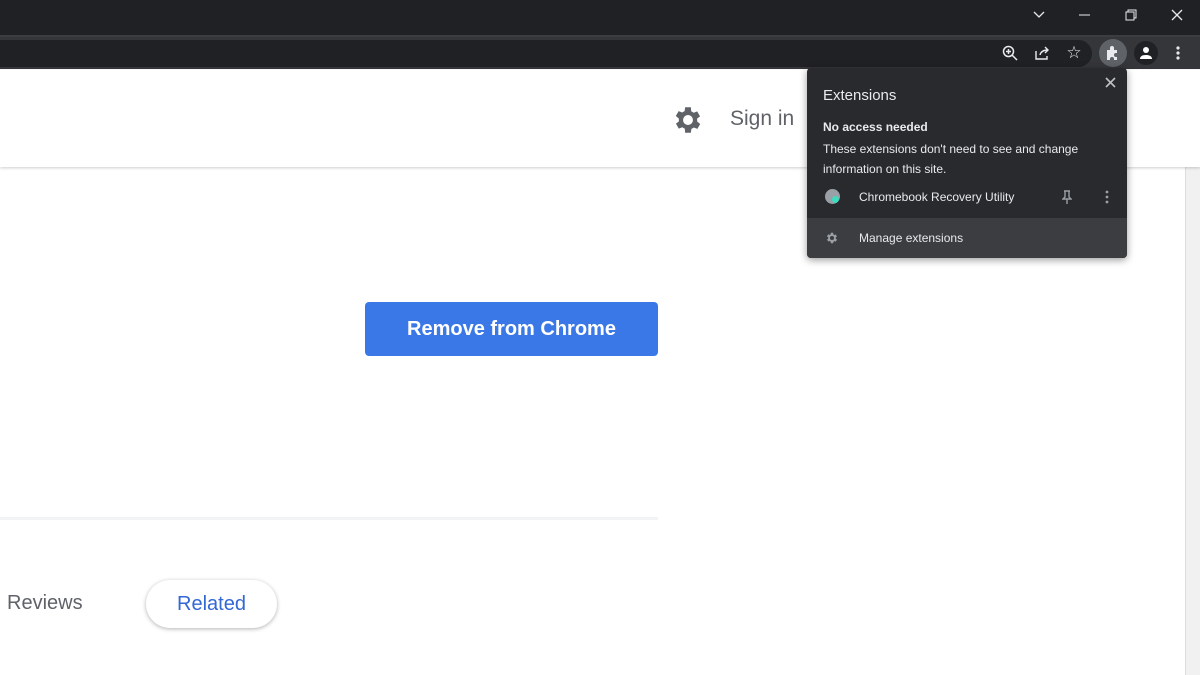 The height and width of the screenshot is (675, 1200). Describe the element at coordinates (937, 197) in the screenshot. I see `extension-name: Chromebook Recovery Utility` at that location.